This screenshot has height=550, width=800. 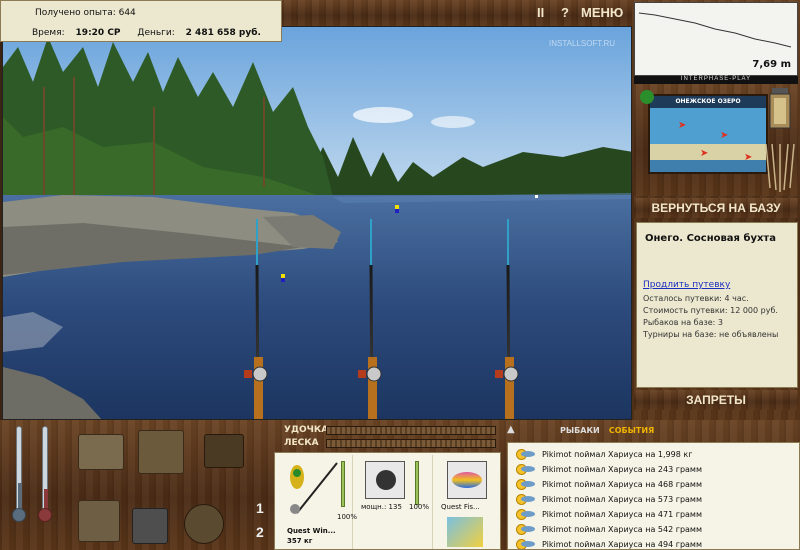 What do you see at coordinates (622, 469) in the screenshot?
I see `event-text: Pikimot поймал Хариуса на 243 грамм` at bounding box center [622, 469].